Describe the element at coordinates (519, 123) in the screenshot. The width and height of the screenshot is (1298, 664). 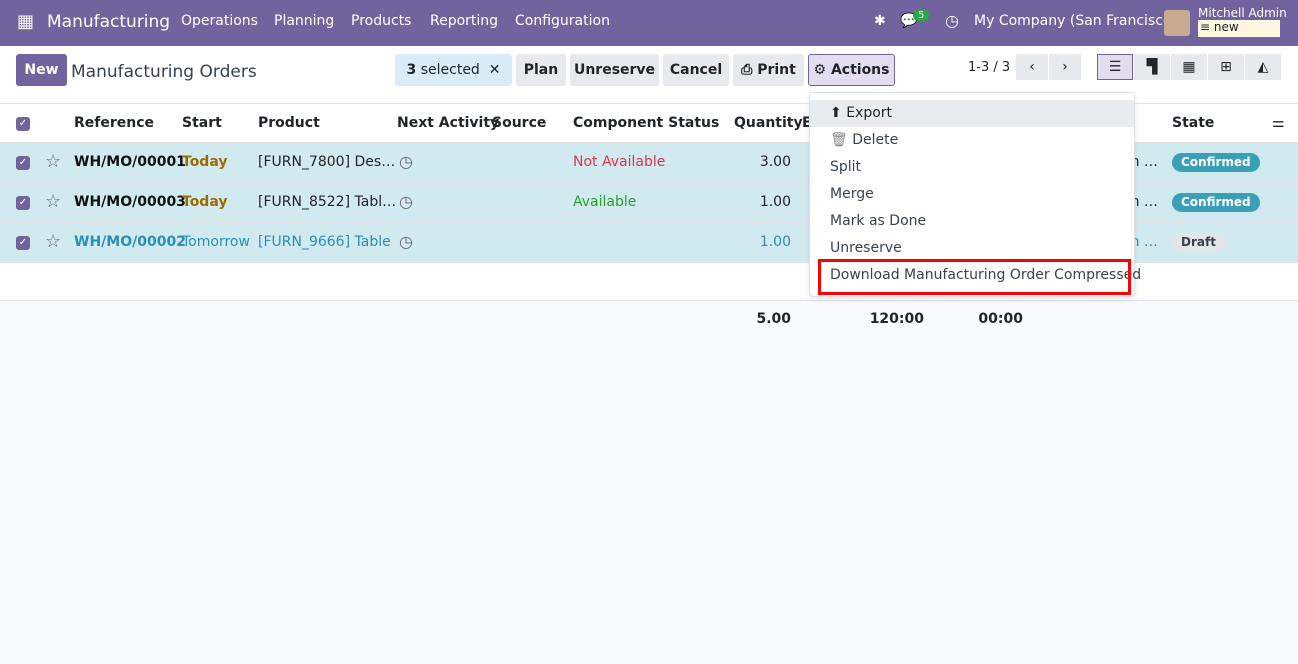
I see `col-source: Source` at that location.